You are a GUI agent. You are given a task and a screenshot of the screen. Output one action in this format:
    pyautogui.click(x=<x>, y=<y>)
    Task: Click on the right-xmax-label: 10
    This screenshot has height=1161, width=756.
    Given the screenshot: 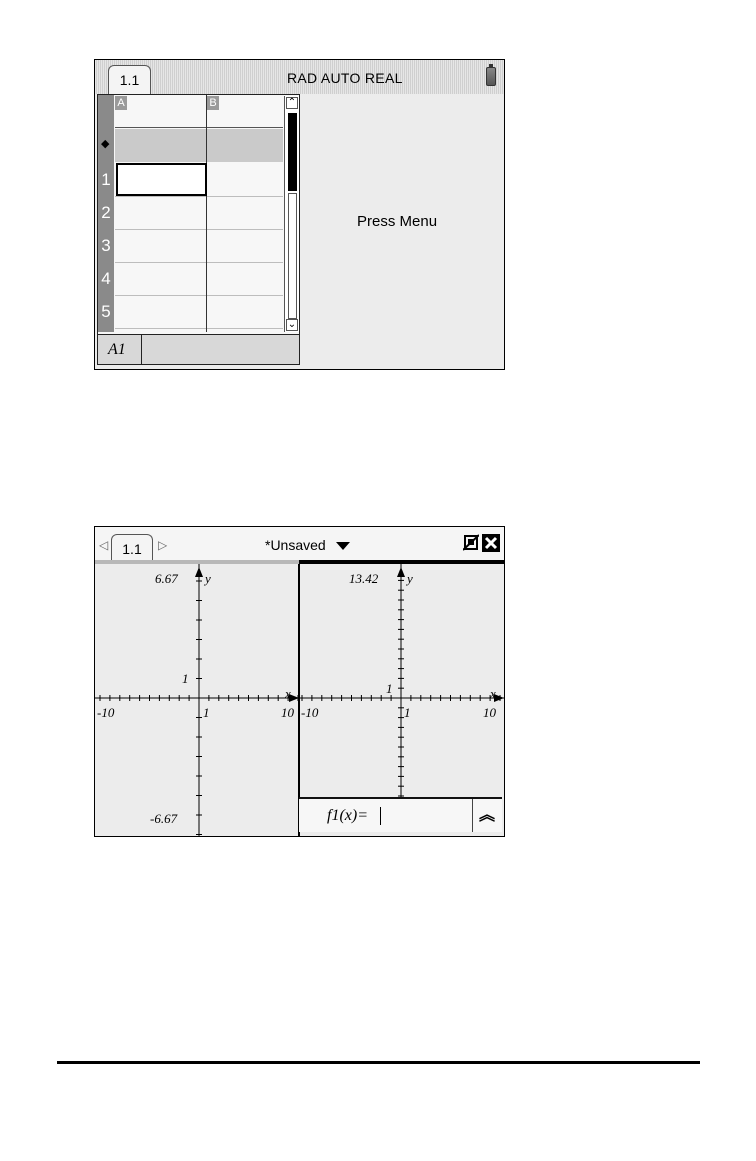 What is the action you would take?
    pyautogui.click(x=489, y=712)
    